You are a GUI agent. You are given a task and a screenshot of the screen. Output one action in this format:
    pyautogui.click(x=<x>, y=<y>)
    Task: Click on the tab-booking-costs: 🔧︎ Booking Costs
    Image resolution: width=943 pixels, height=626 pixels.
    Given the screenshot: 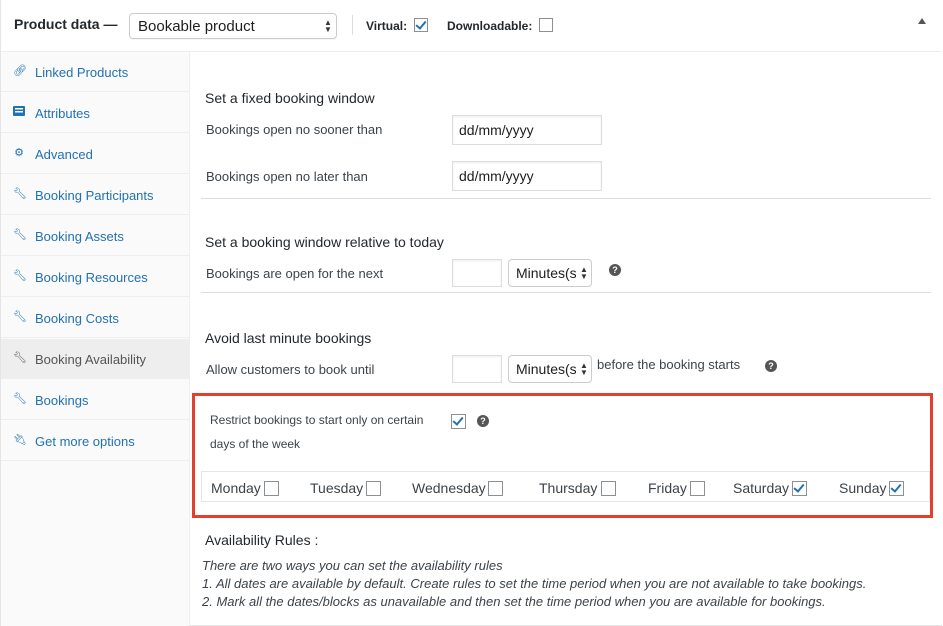 What is the action you would take?
    pyautogui.click(x=95, y=318)
    